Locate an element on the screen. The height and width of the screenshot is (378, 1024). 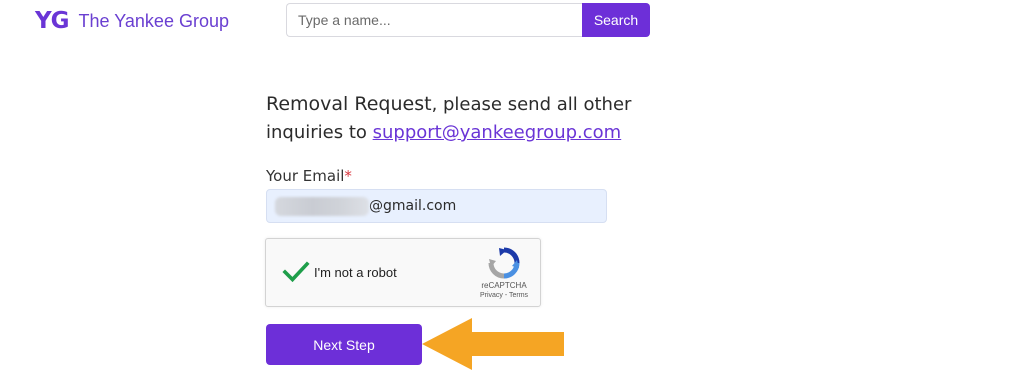
required-marker: * is located at coordinates (348, 176).